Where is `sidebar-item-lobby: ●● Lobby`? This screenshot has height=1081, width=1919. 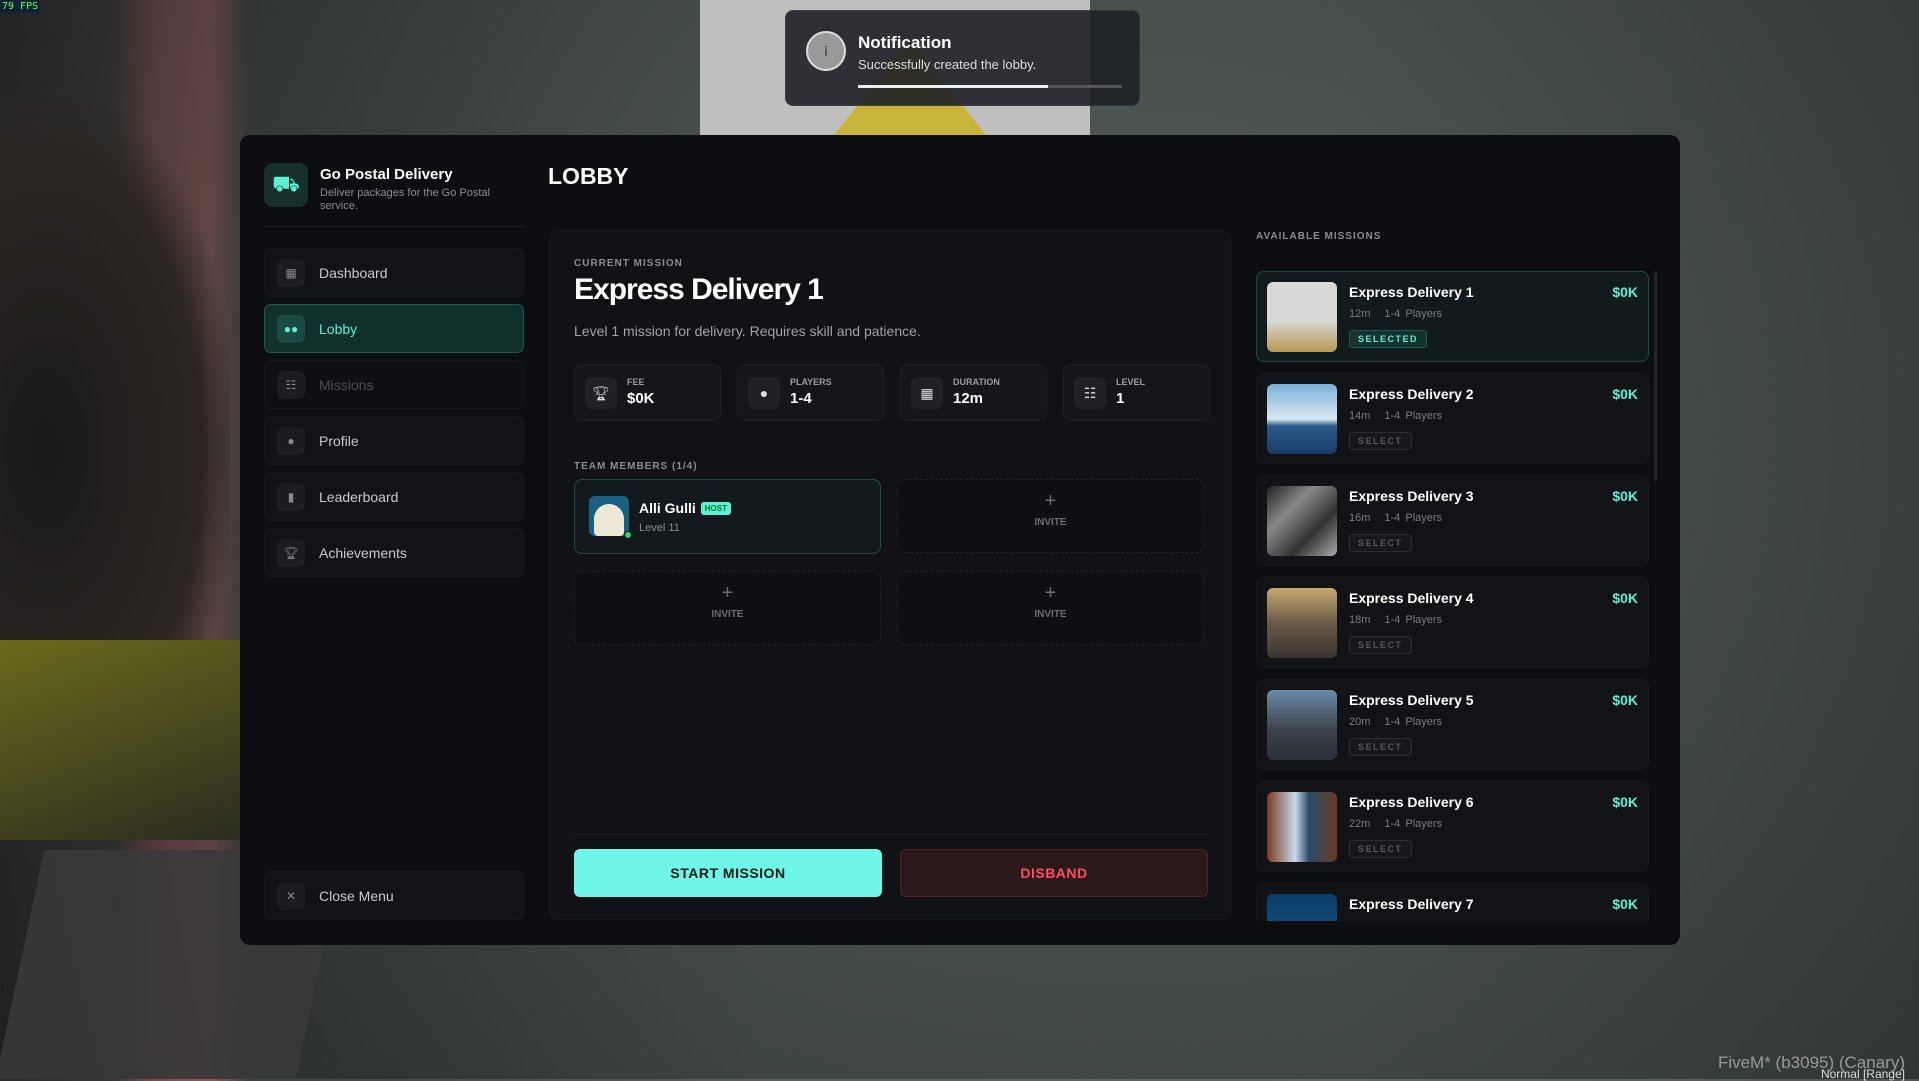
sidebar-item-lobby: ●● Lobby is located at coordinates (394, 328).